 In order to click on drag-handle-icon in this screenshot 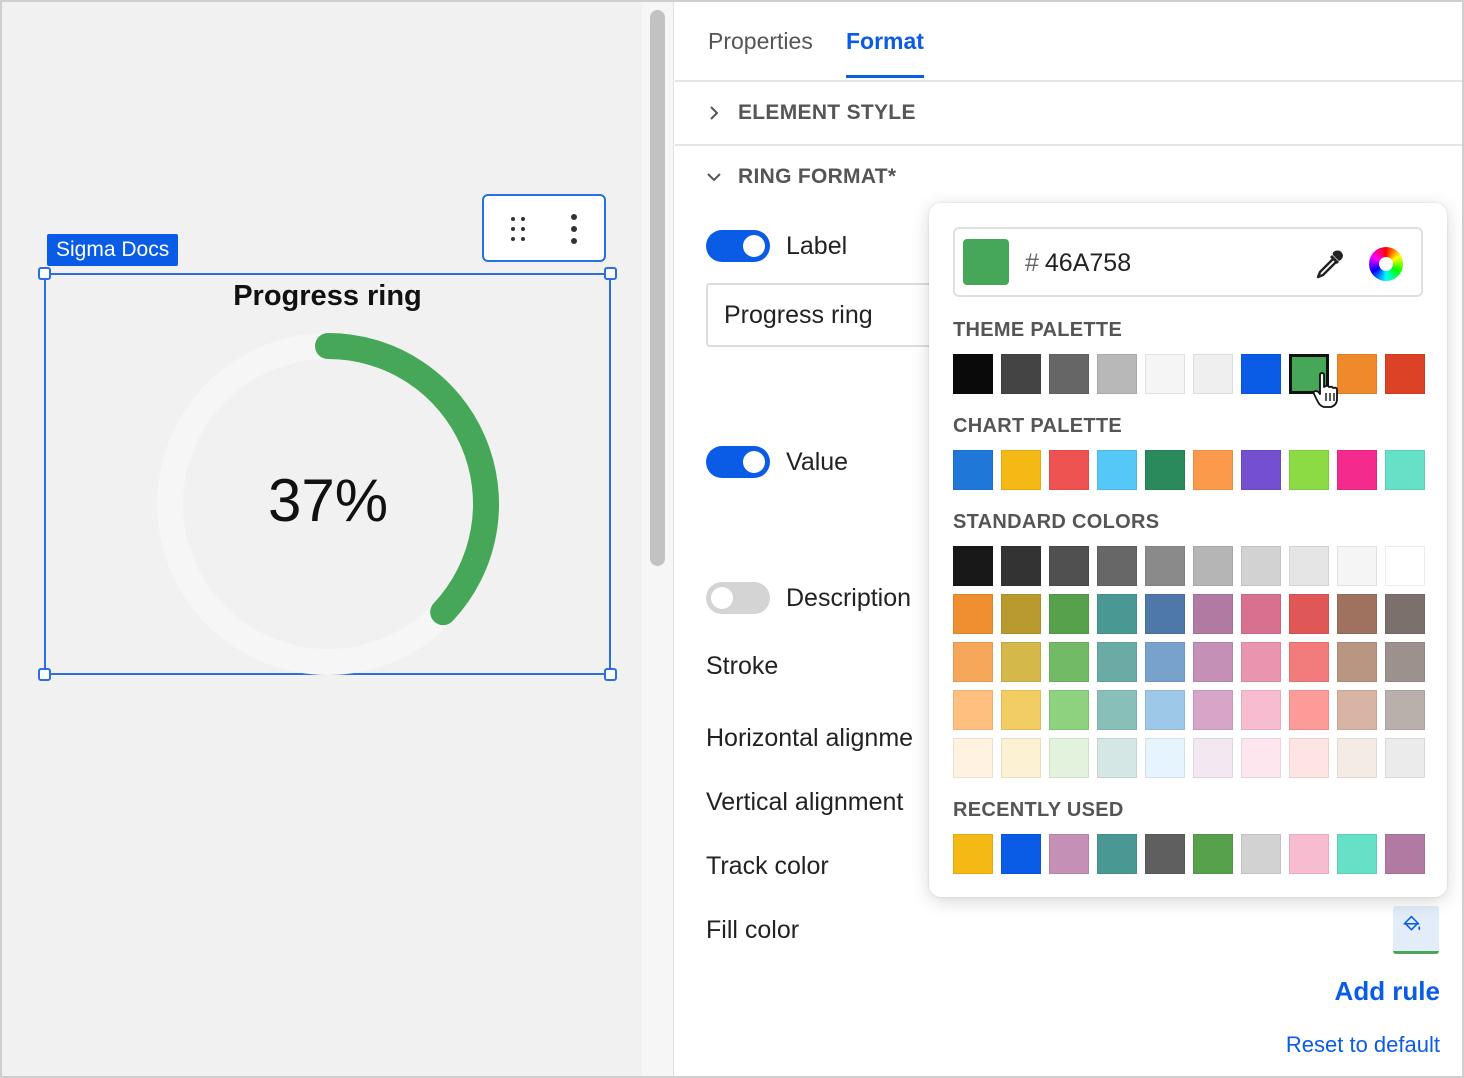, I will do `click(518, 229)`.